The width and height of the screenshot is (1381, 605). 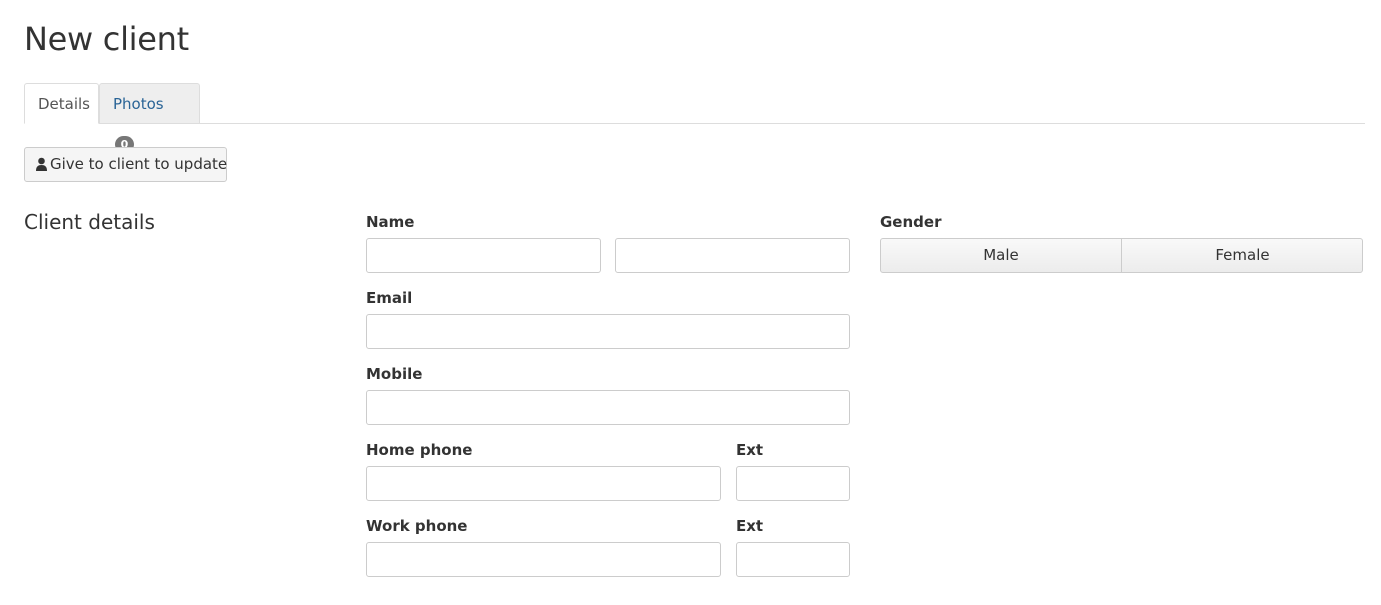 What do you see at coordinates (41, 166) in the screenshot?
I see `user-icon` at bounding box center [41, 166].